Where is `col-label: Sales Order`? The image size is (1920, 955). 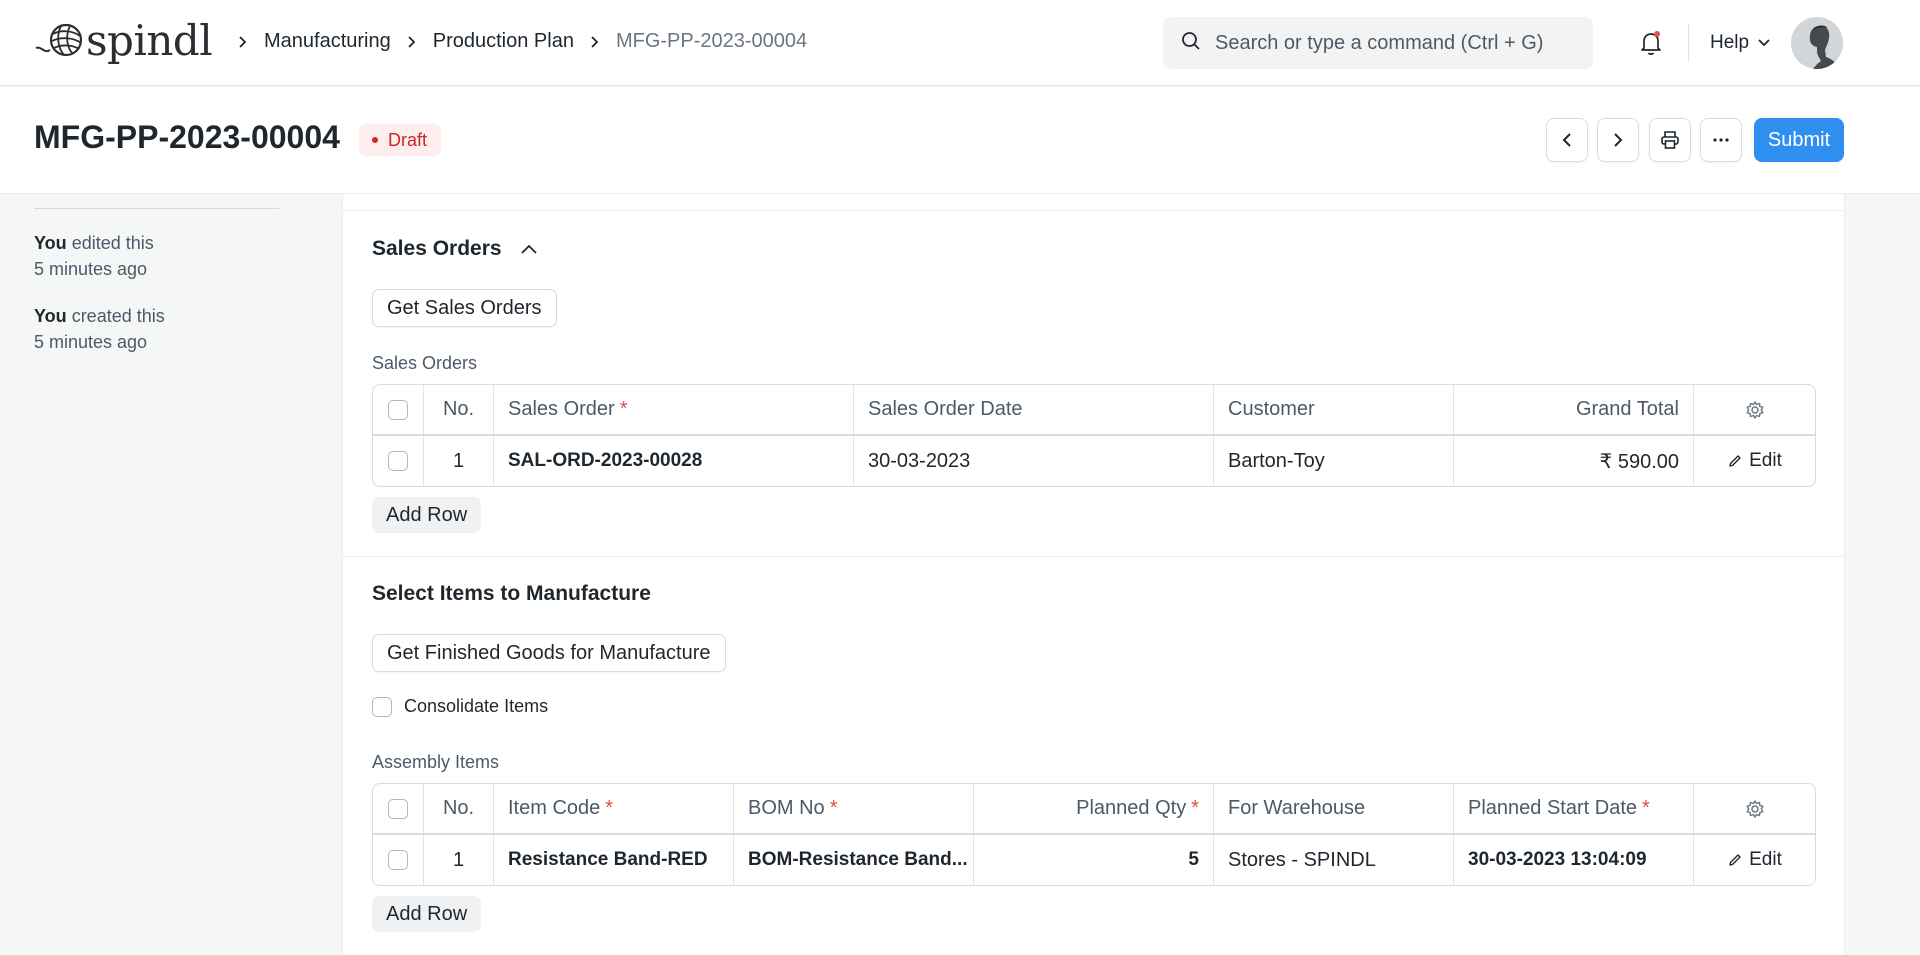 col-label: Sales Order is located at coordinates (561, 409).